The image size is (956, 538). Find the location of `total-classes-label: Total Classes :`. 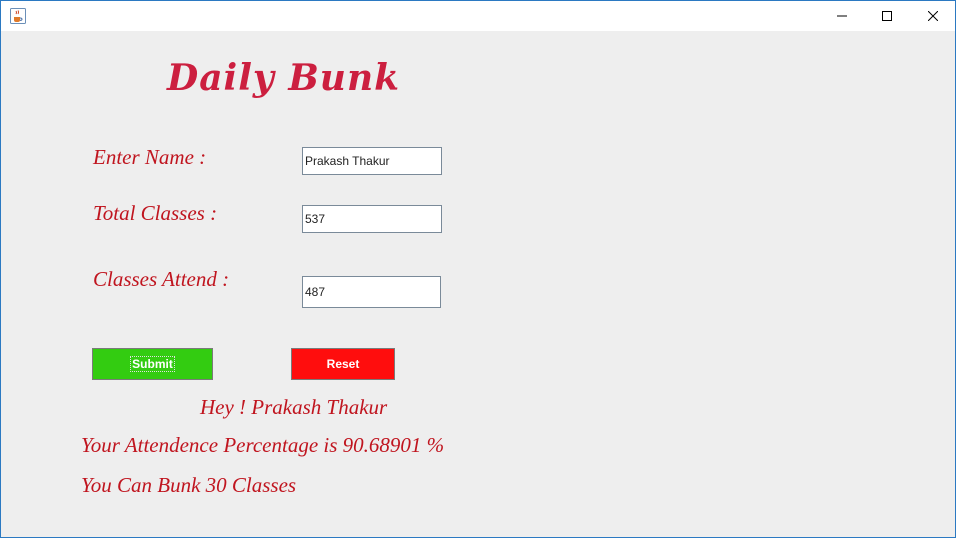

total-classes-label: Total Classes : is located at coordinates (155, 213).